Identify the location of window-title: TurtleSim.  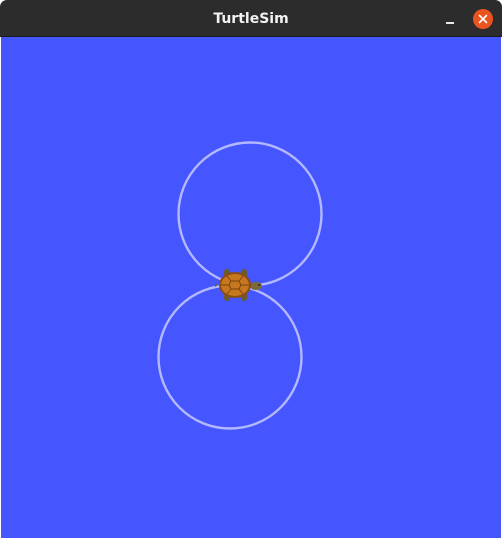
(251, 19).